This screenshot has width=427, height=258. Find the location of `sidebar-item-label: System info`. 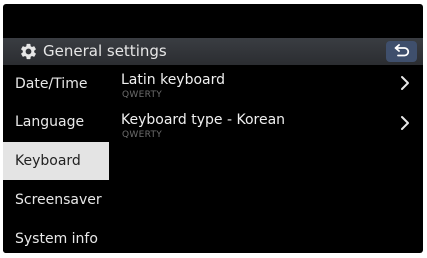

sidebar-item-label: System info is located at coordinates (56, 239).